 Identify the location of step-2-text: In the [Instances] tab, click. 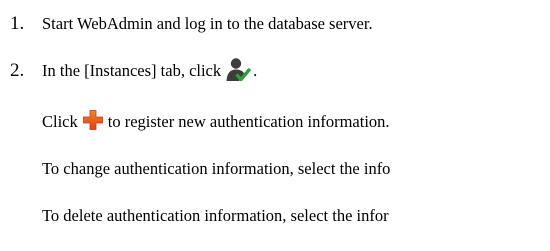
(132, 70).